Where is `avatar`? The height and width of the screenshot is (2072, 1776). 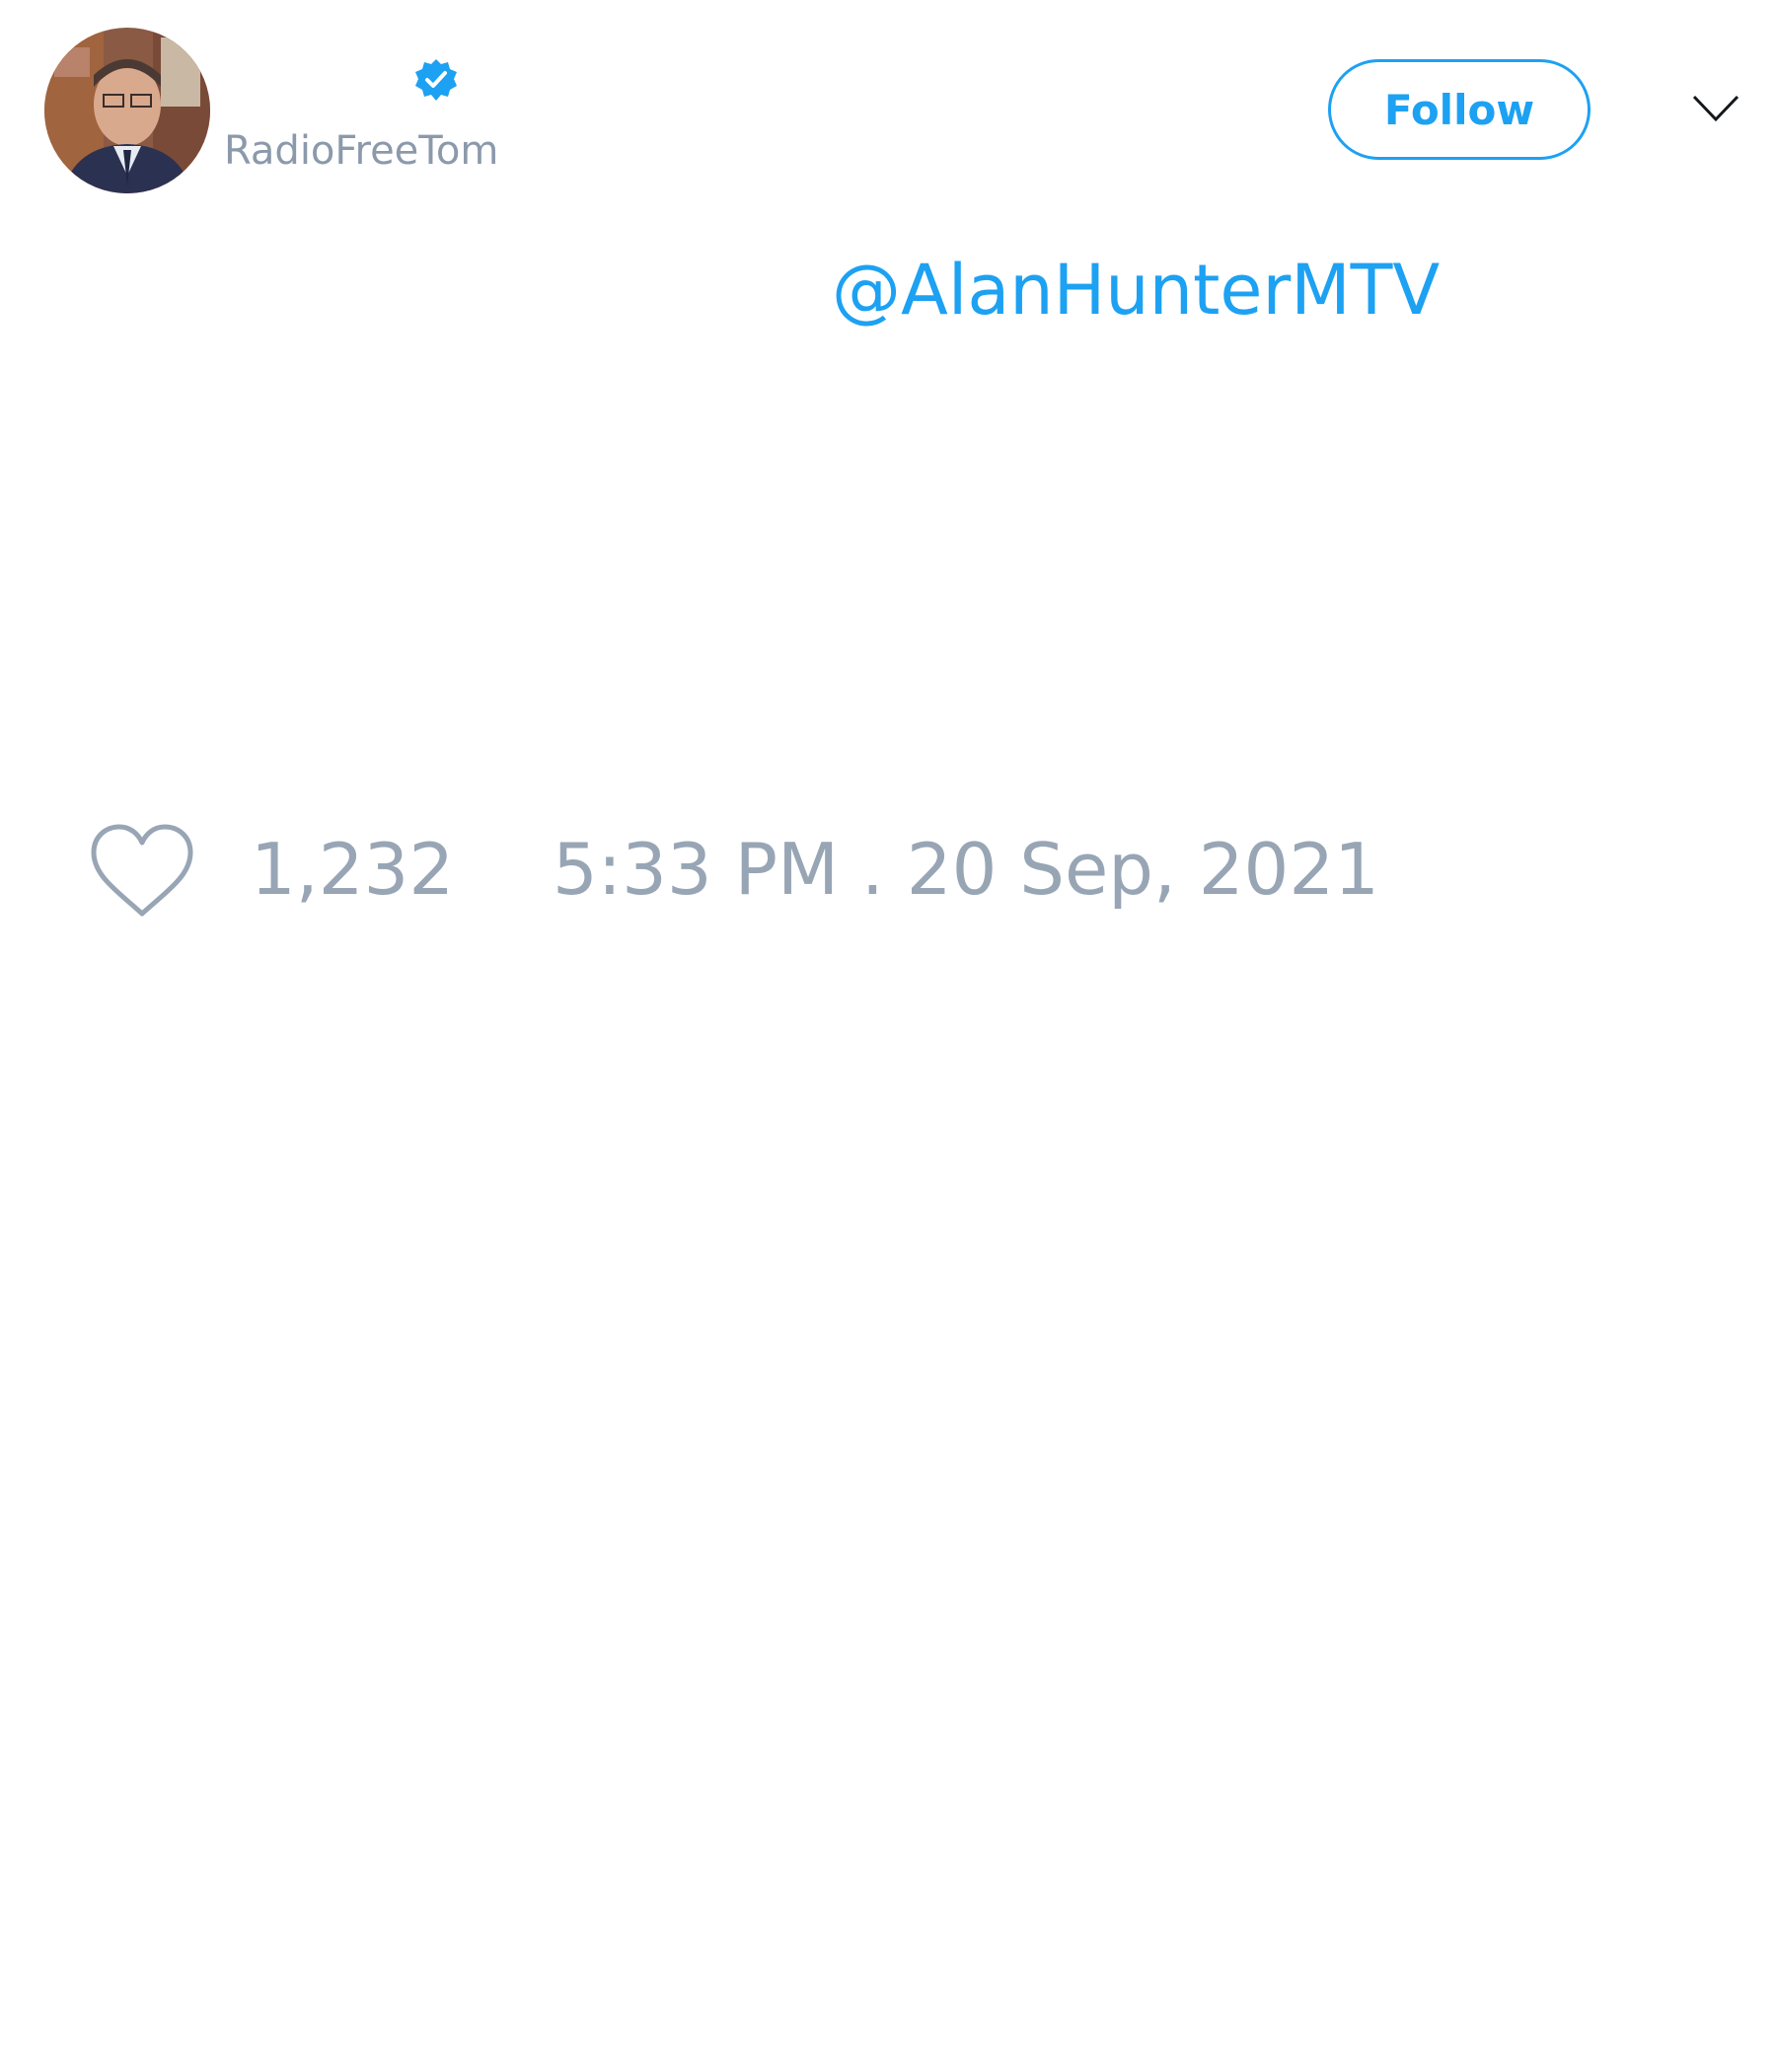 avatar is located at coordinates (127, 111).